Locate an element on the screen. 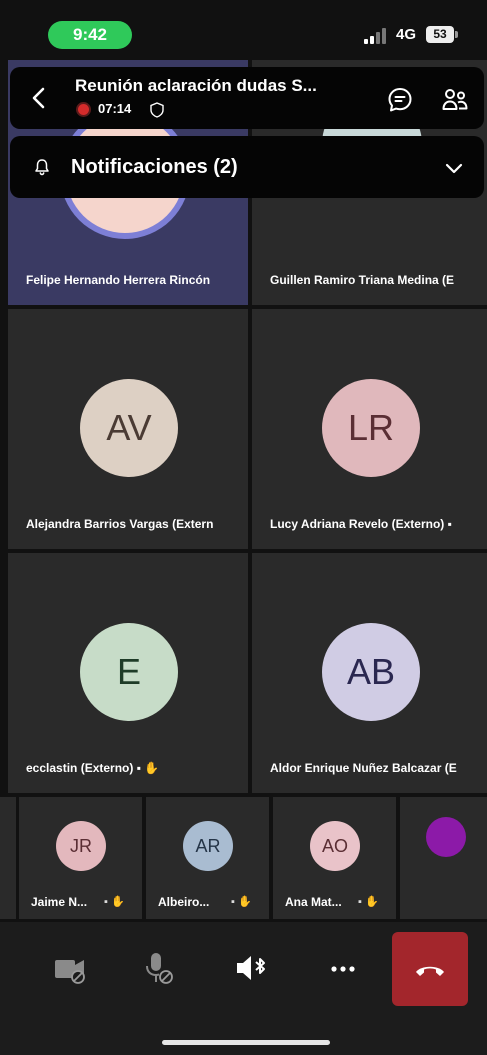  participant-avatar: LR is located at coordinates (371, 428).